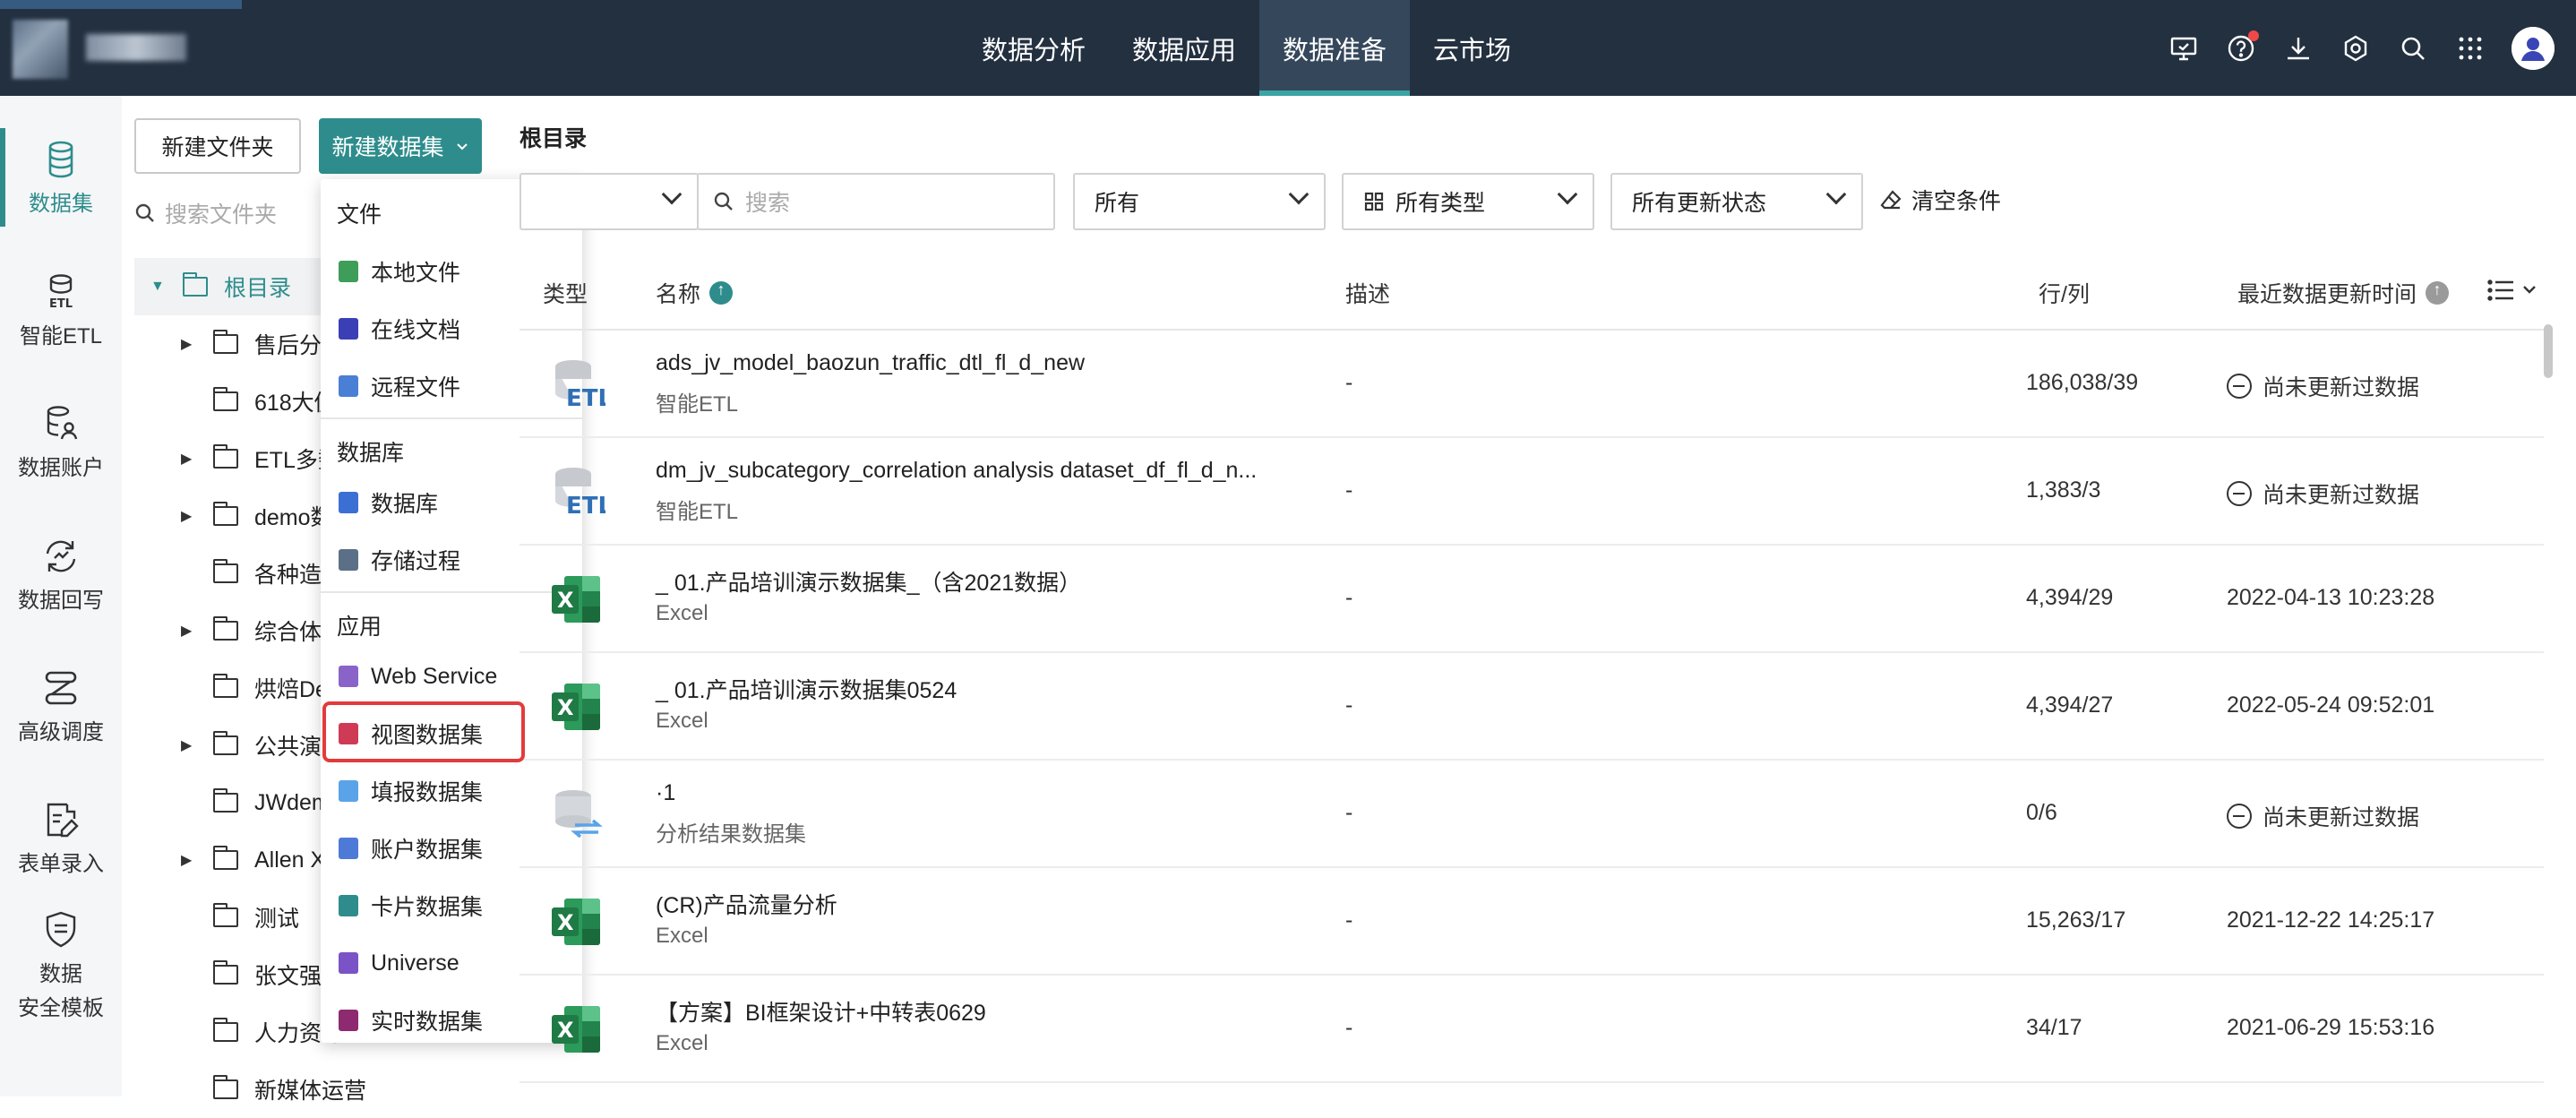 This screenshot has width=2576, height=1118. I want to click on eraser-icon, so click(1891, 200).